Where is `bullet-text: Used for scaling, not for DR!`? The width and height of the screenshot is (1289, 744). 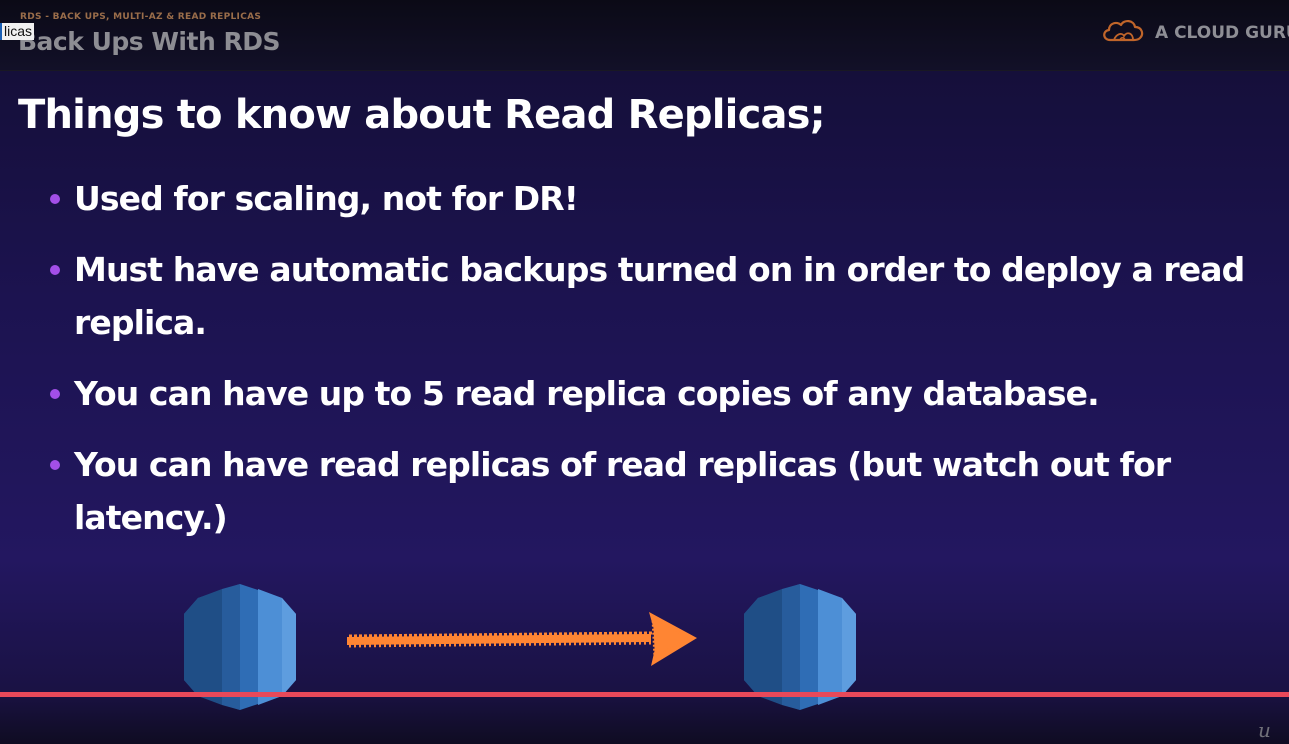
bullet-text: Used for scaling, not for DR! is located at coordinates (326, 198).